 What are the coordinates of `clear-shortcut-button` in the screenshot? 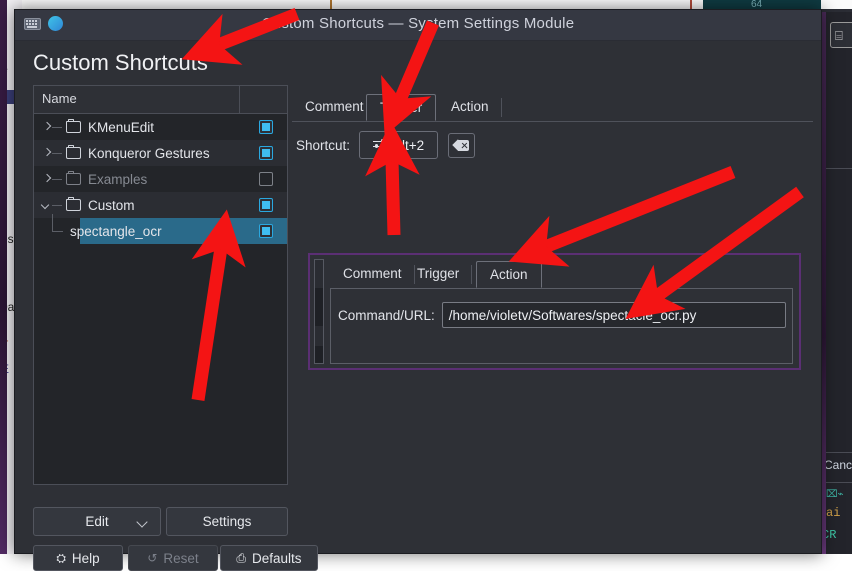 It's located at (462, 145).